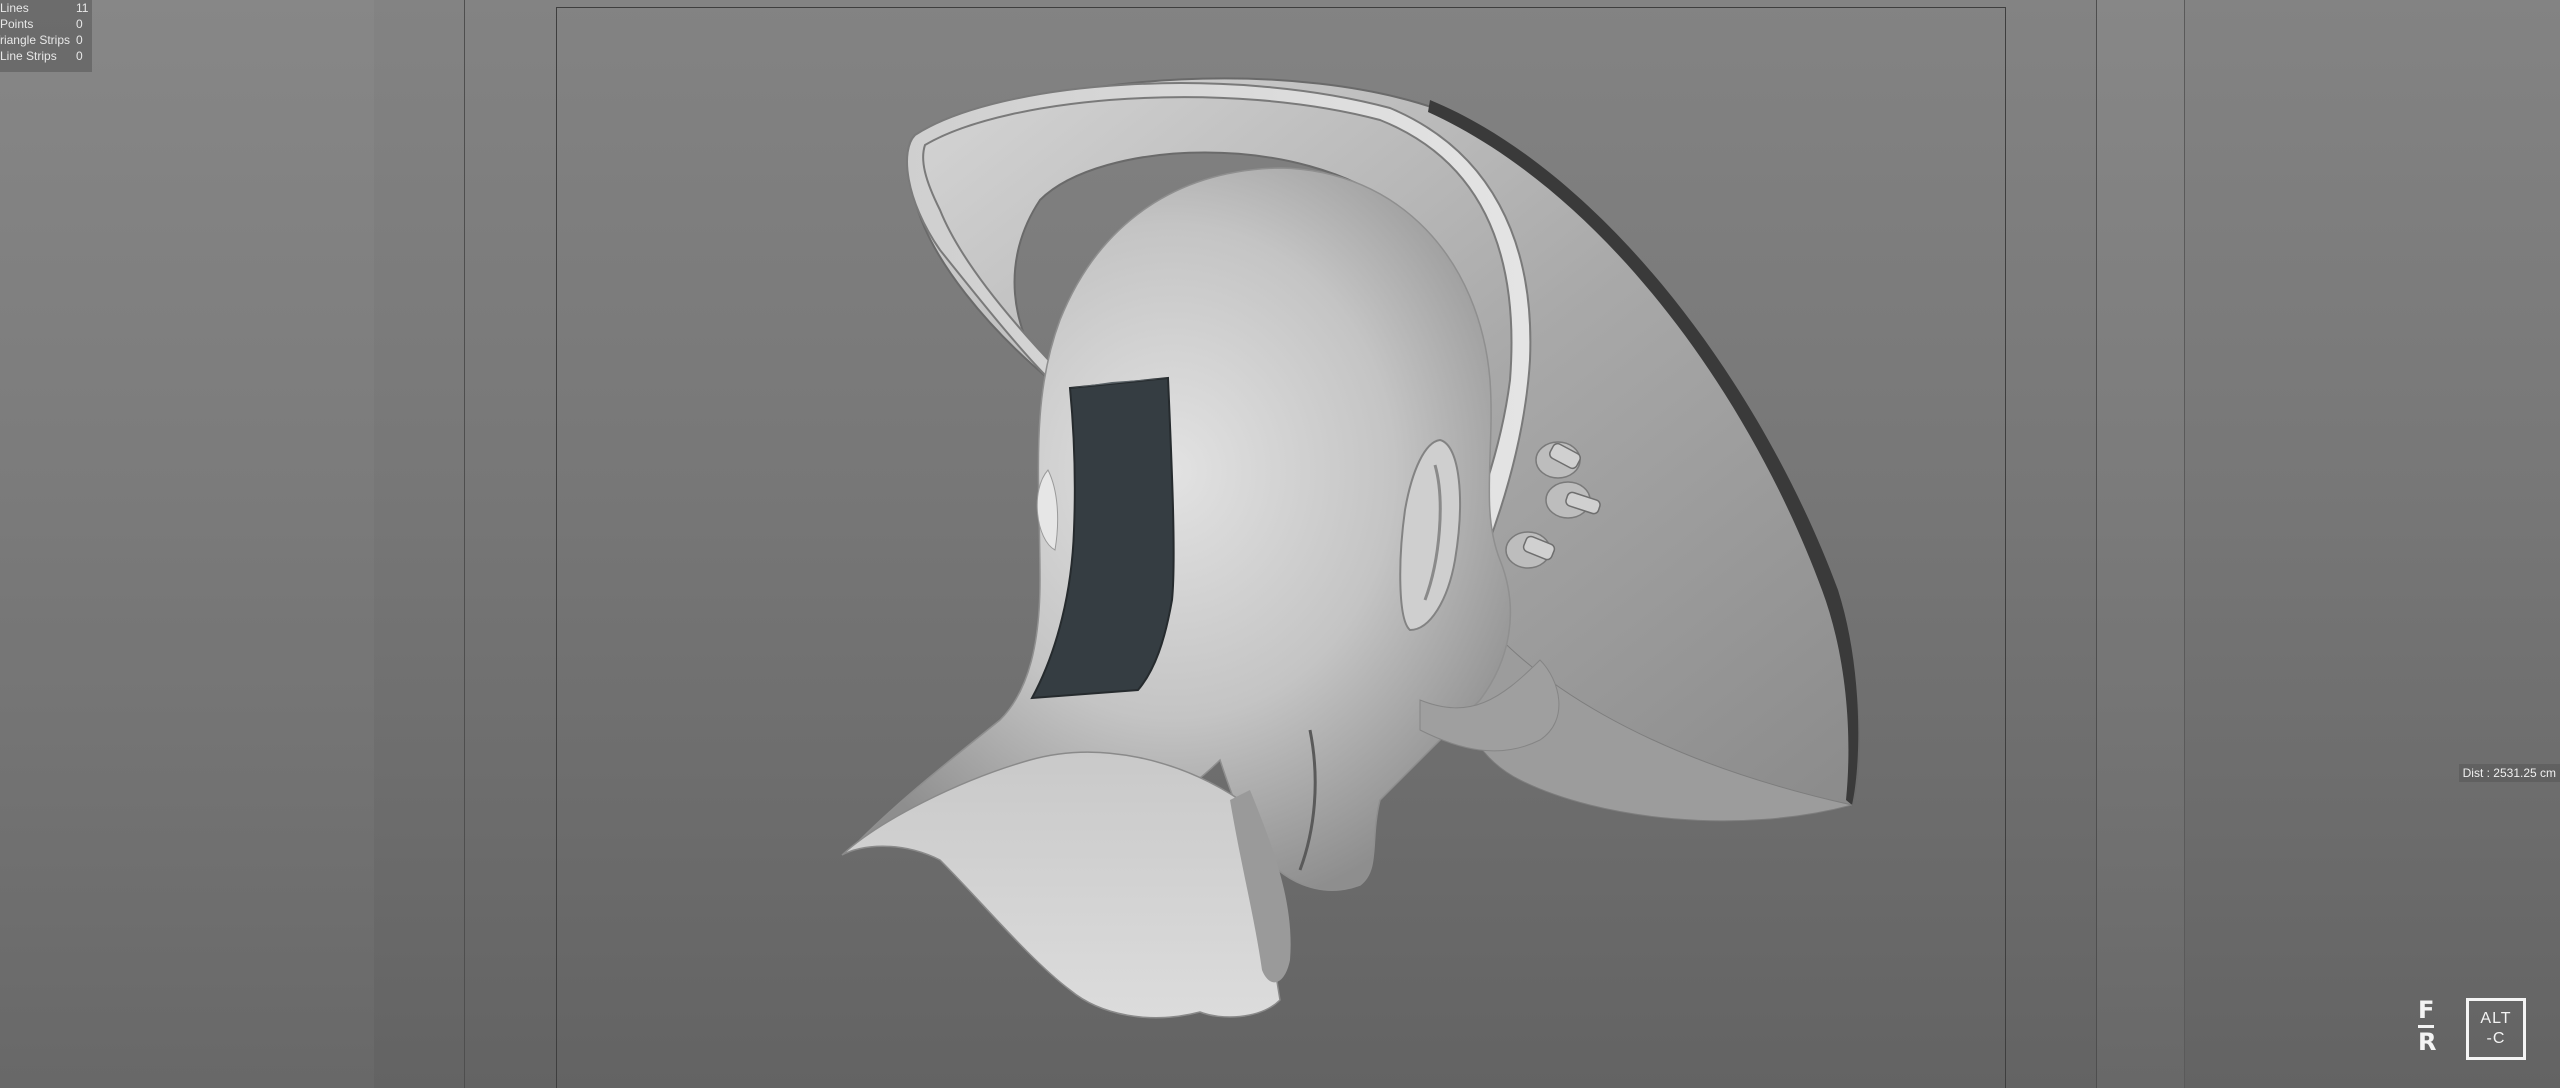  What do you see at coordinates (17, 24) in the screenshot?
I see `stats-label: Points` at bounding box center [17, 24].